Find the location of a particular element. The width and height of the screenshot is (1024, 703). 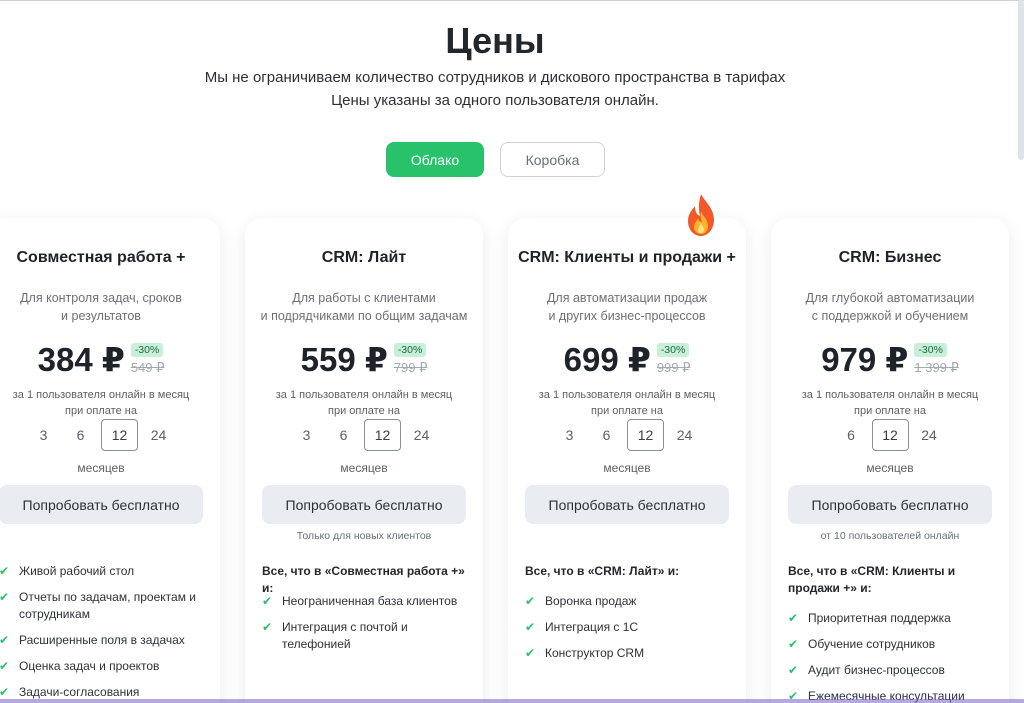

scrollbar is located at coordinates (1021, 80).